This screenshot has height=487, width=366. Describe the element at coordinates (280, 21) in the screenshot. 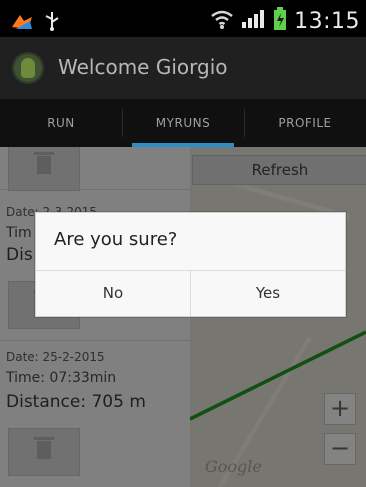

I see `battery-charging-icon` at that location.